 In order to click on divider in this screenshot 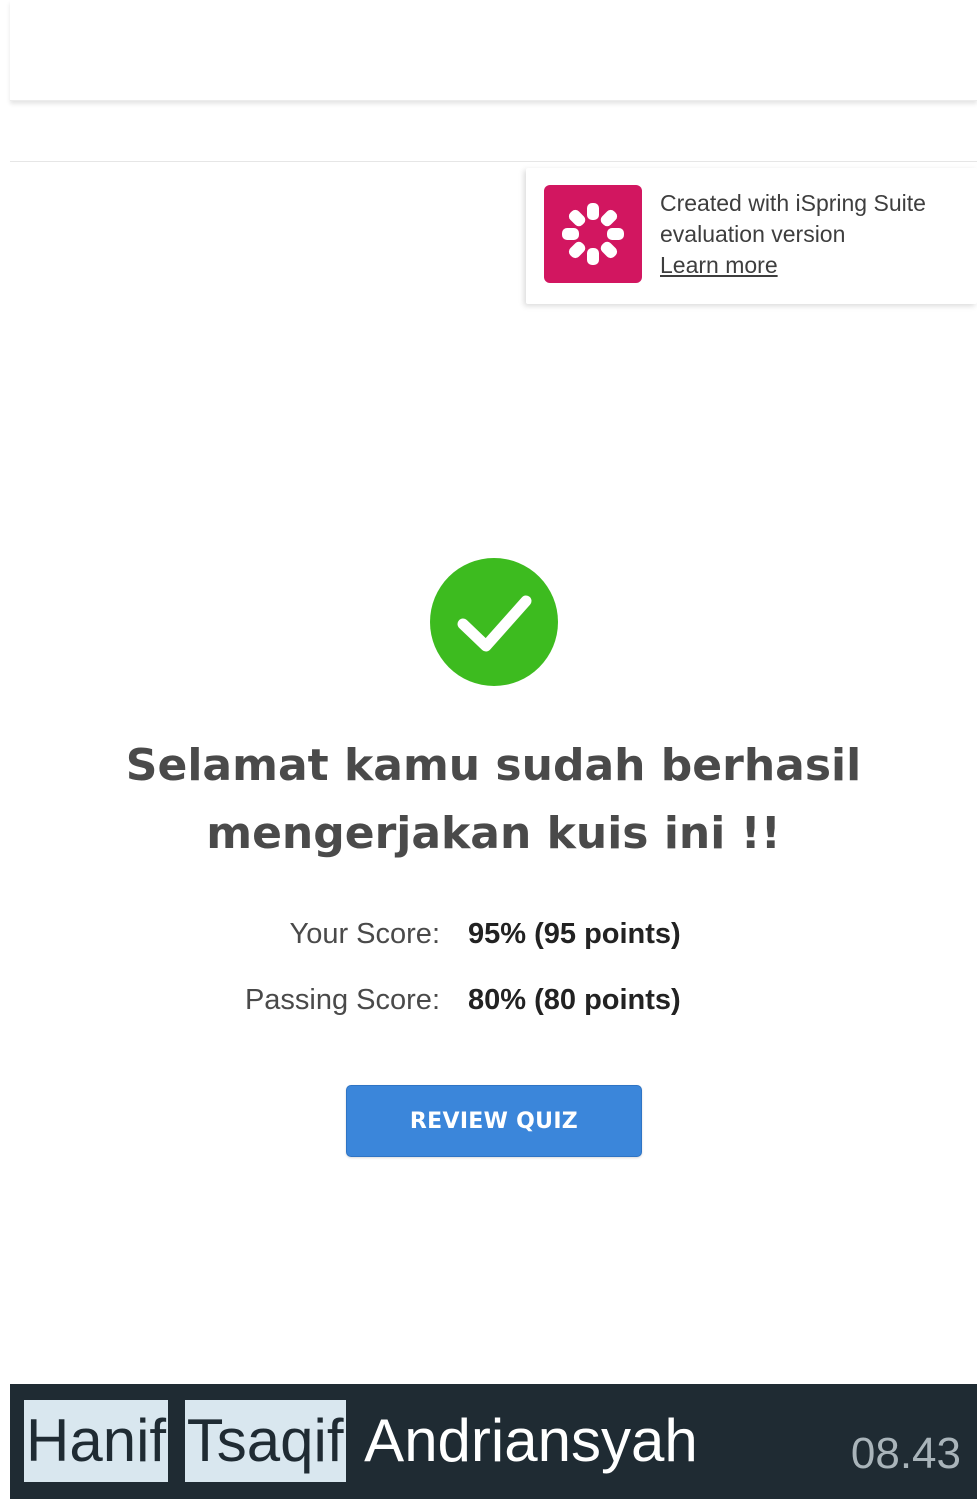, I will do `click(493, 161)`.